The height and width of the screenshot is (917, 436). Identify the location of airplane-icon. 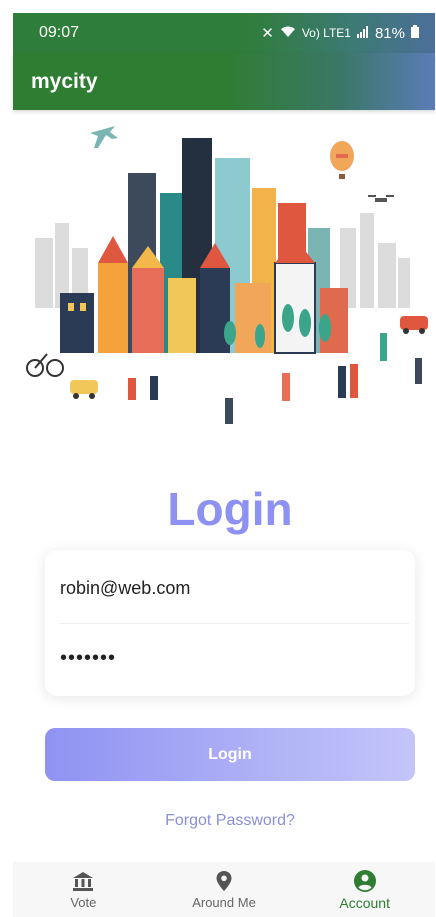
(104, 137).